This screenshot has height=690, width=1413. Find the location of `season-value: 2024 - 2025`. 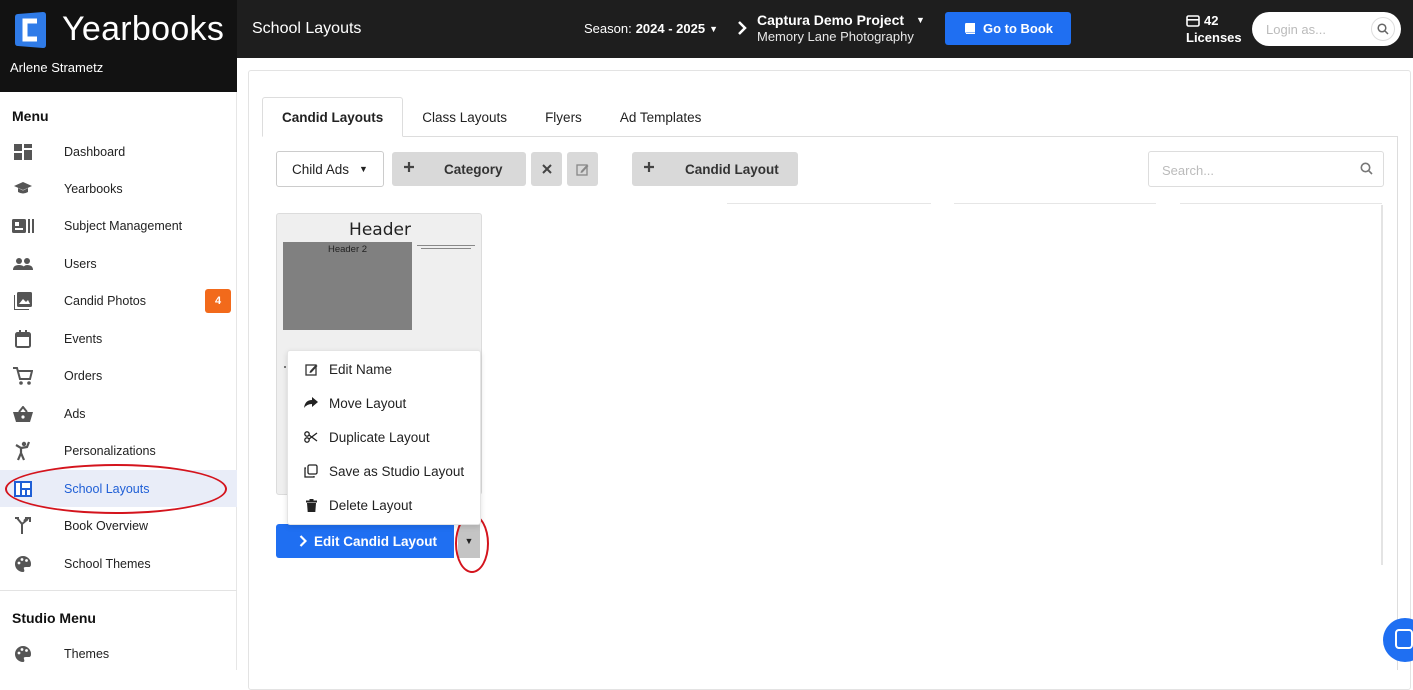

season-value: 2024 - 2025 is located at coordinates (670, 28).